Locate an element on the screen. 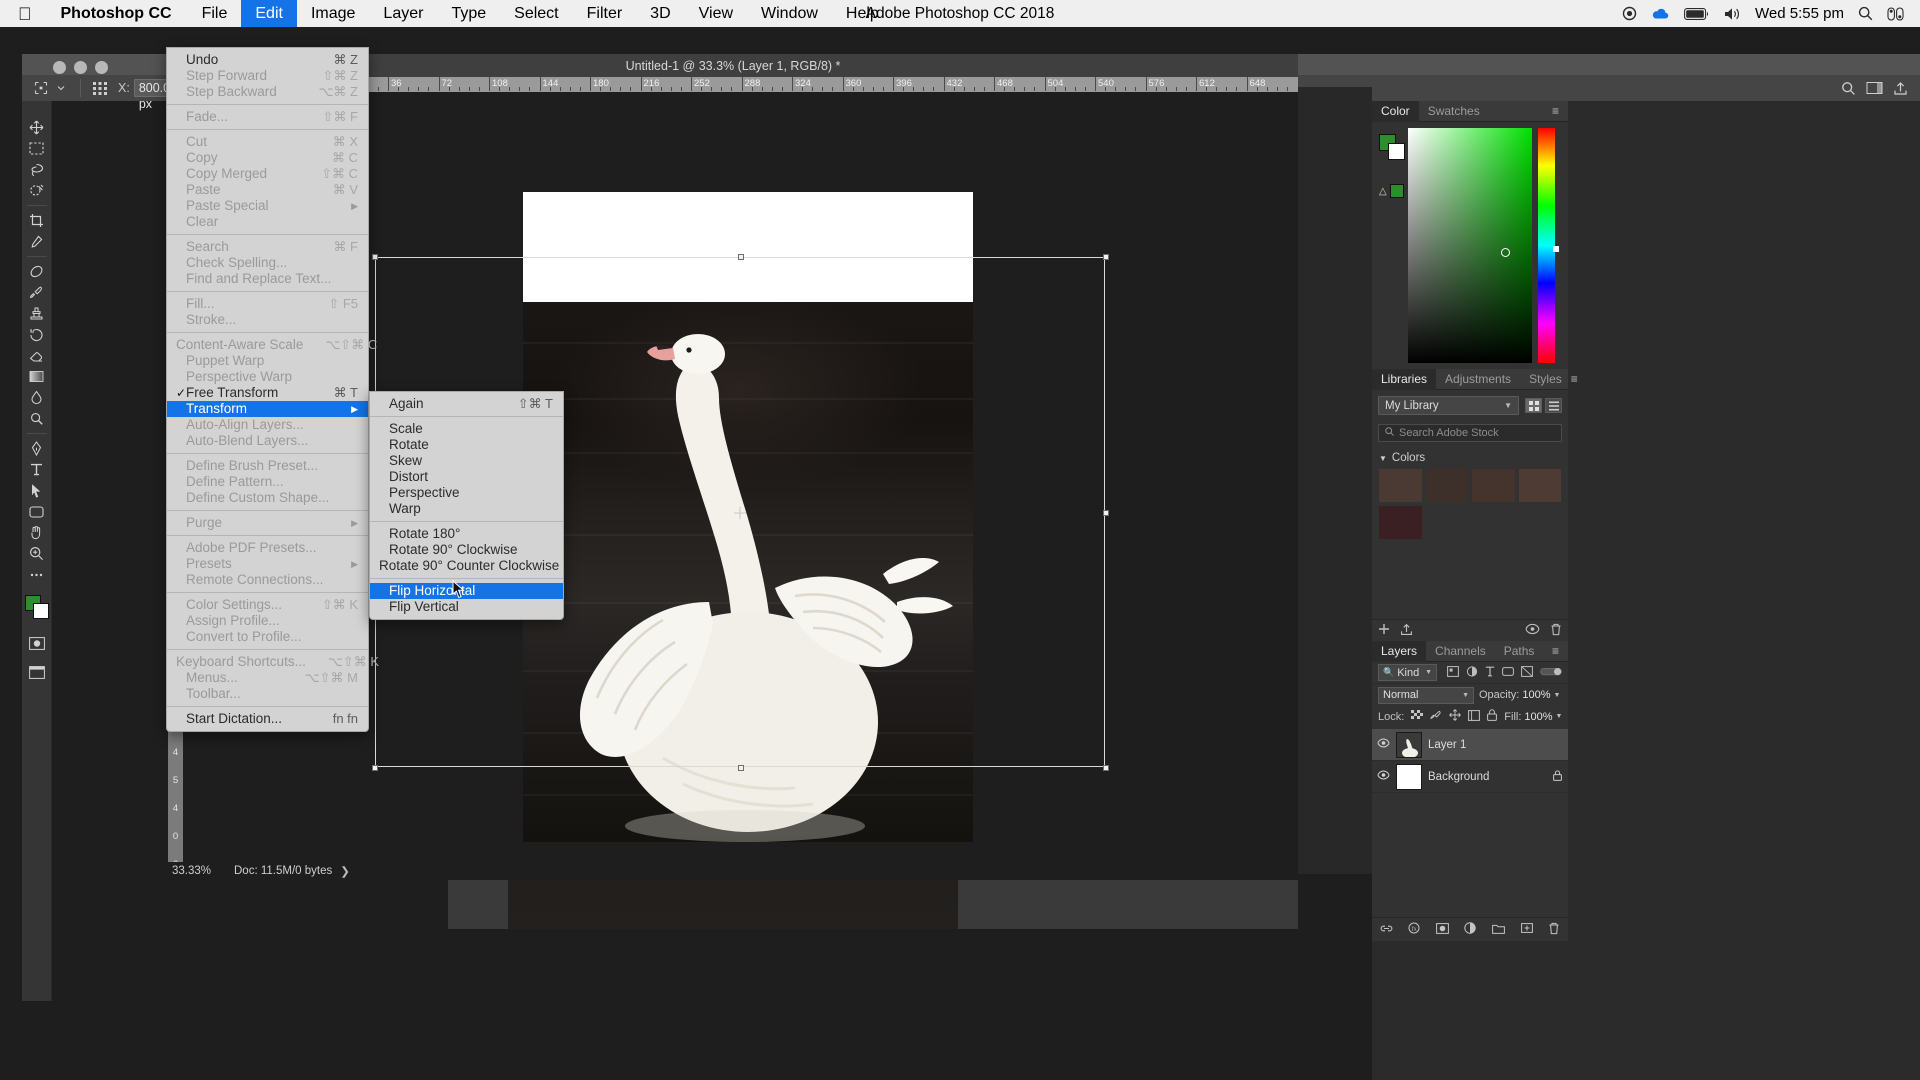  tab-styles: Styles is located at coordinates (1545, 379).